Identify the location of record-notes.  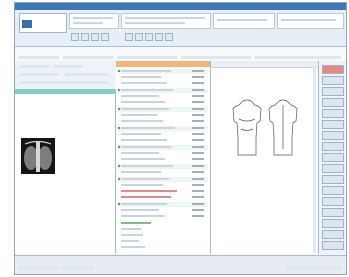
(65, 114).